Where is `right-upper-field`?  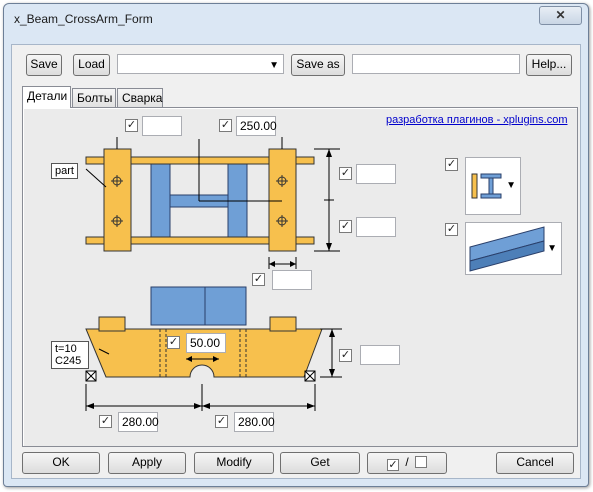 right-upper-field is located at coordinates (376, 174).